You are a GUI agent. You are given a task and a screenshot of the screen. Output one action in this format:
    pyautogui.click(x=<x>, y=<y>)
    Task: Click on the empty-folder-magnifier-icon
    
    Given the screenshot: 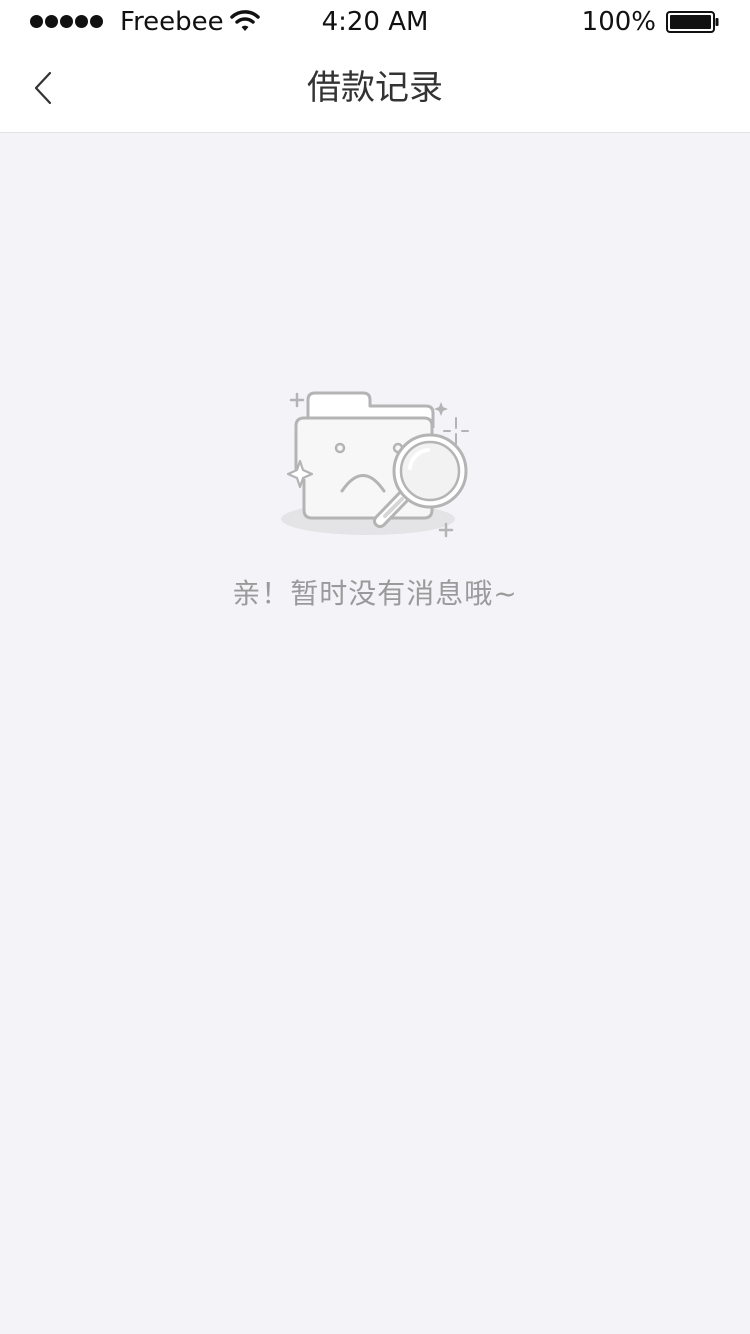 What is the action you would take?
    pyautogui.click(x=375, y=464)
    